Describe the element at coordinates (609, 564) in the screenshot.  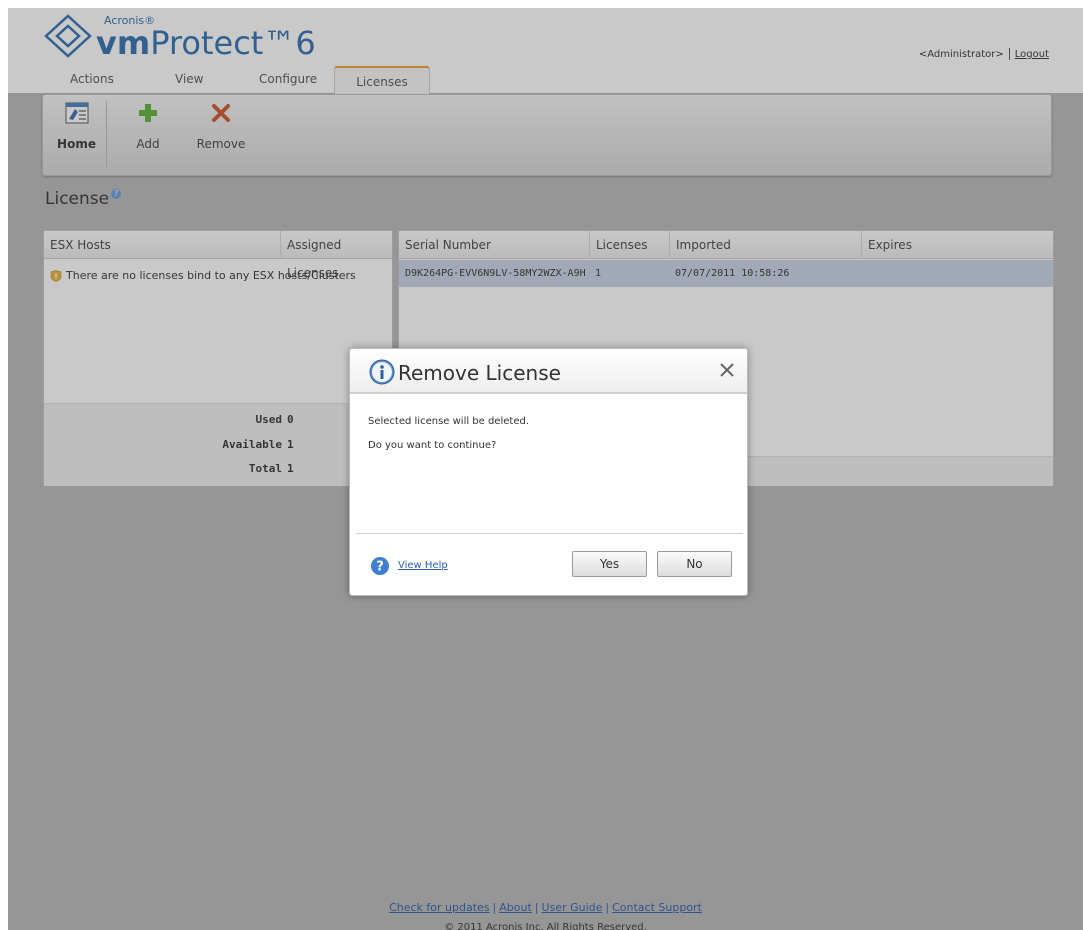
I see `yes-button: Yes` at that location.